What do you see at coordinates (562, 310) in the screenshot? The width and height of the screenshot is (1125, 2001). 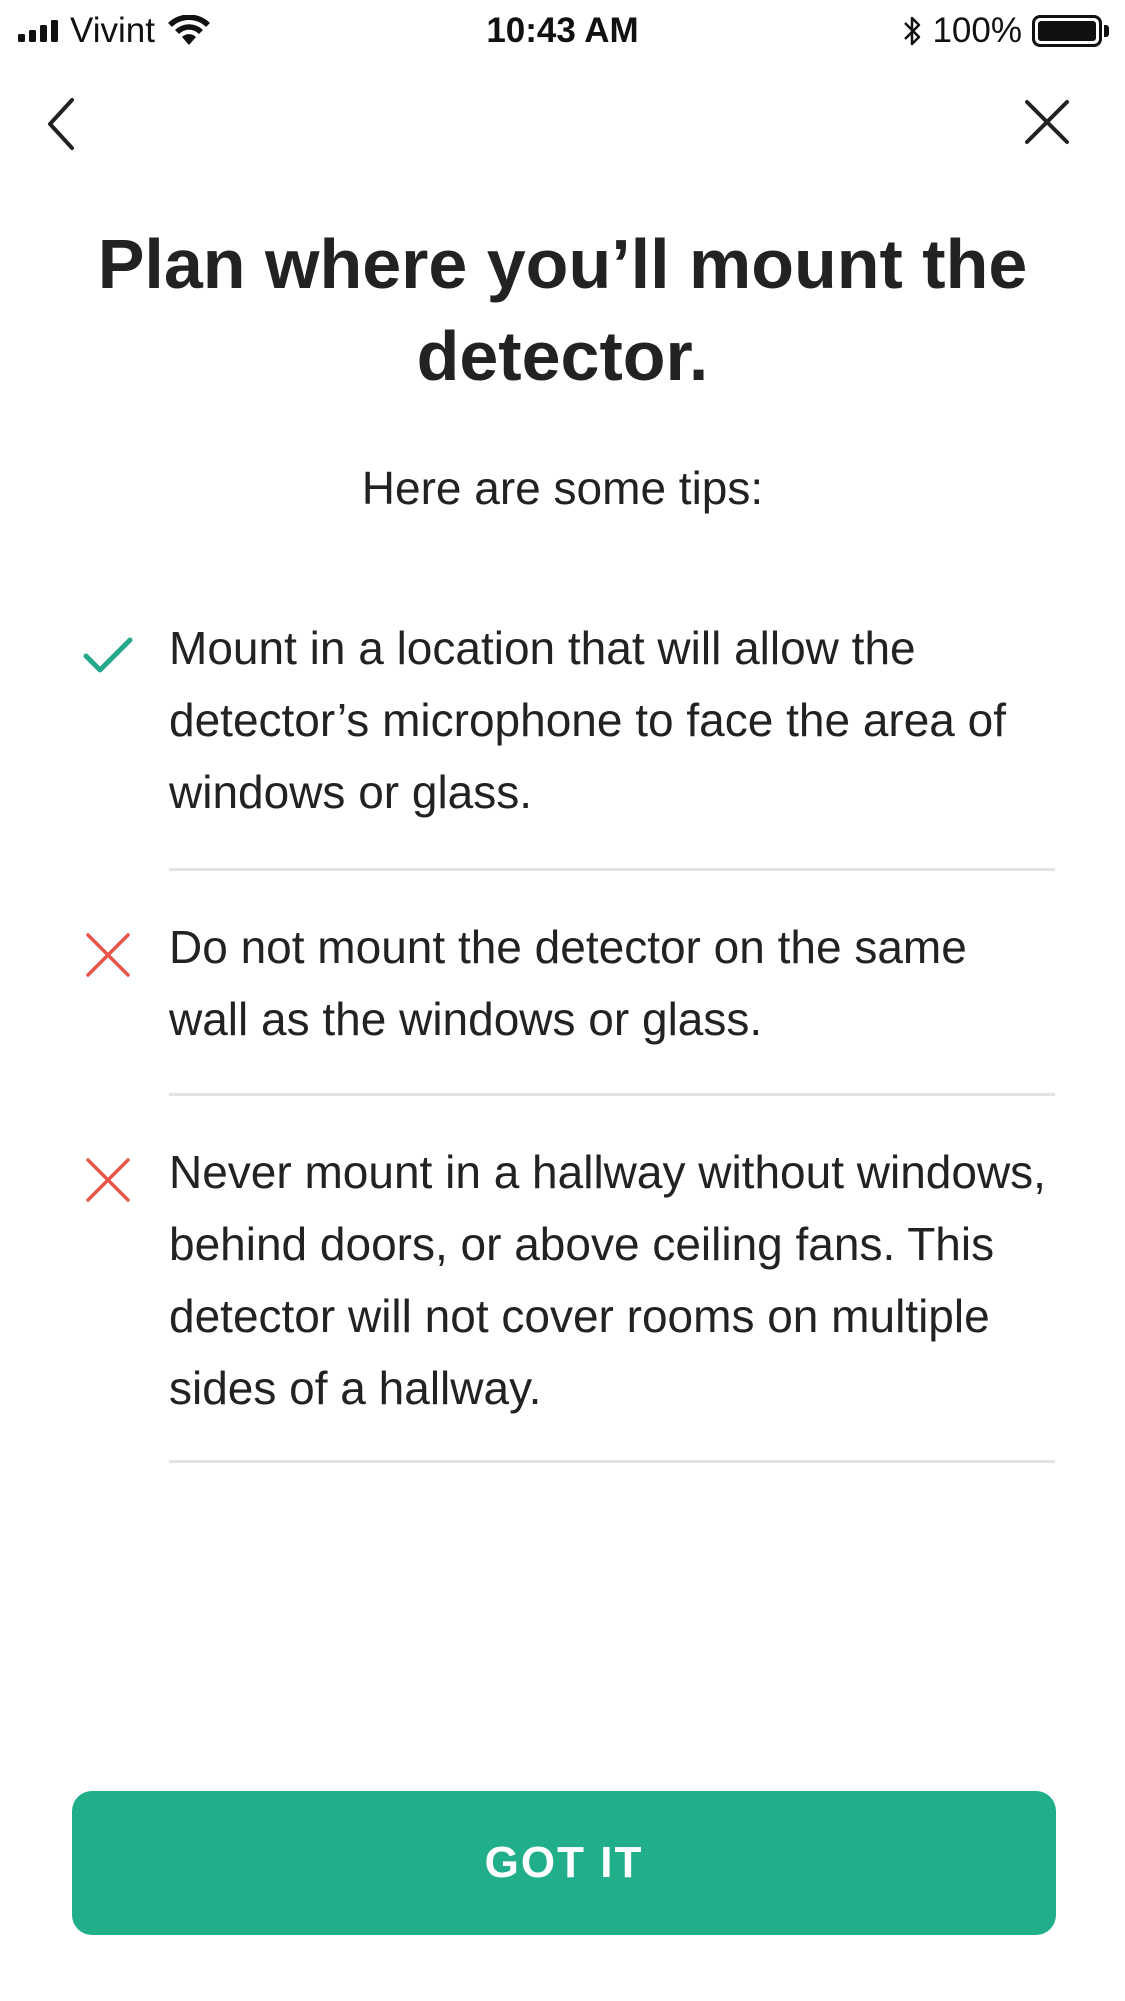 I see `page-title: Plan where you’ll mount the detector.` at bounding box center [562, 310].